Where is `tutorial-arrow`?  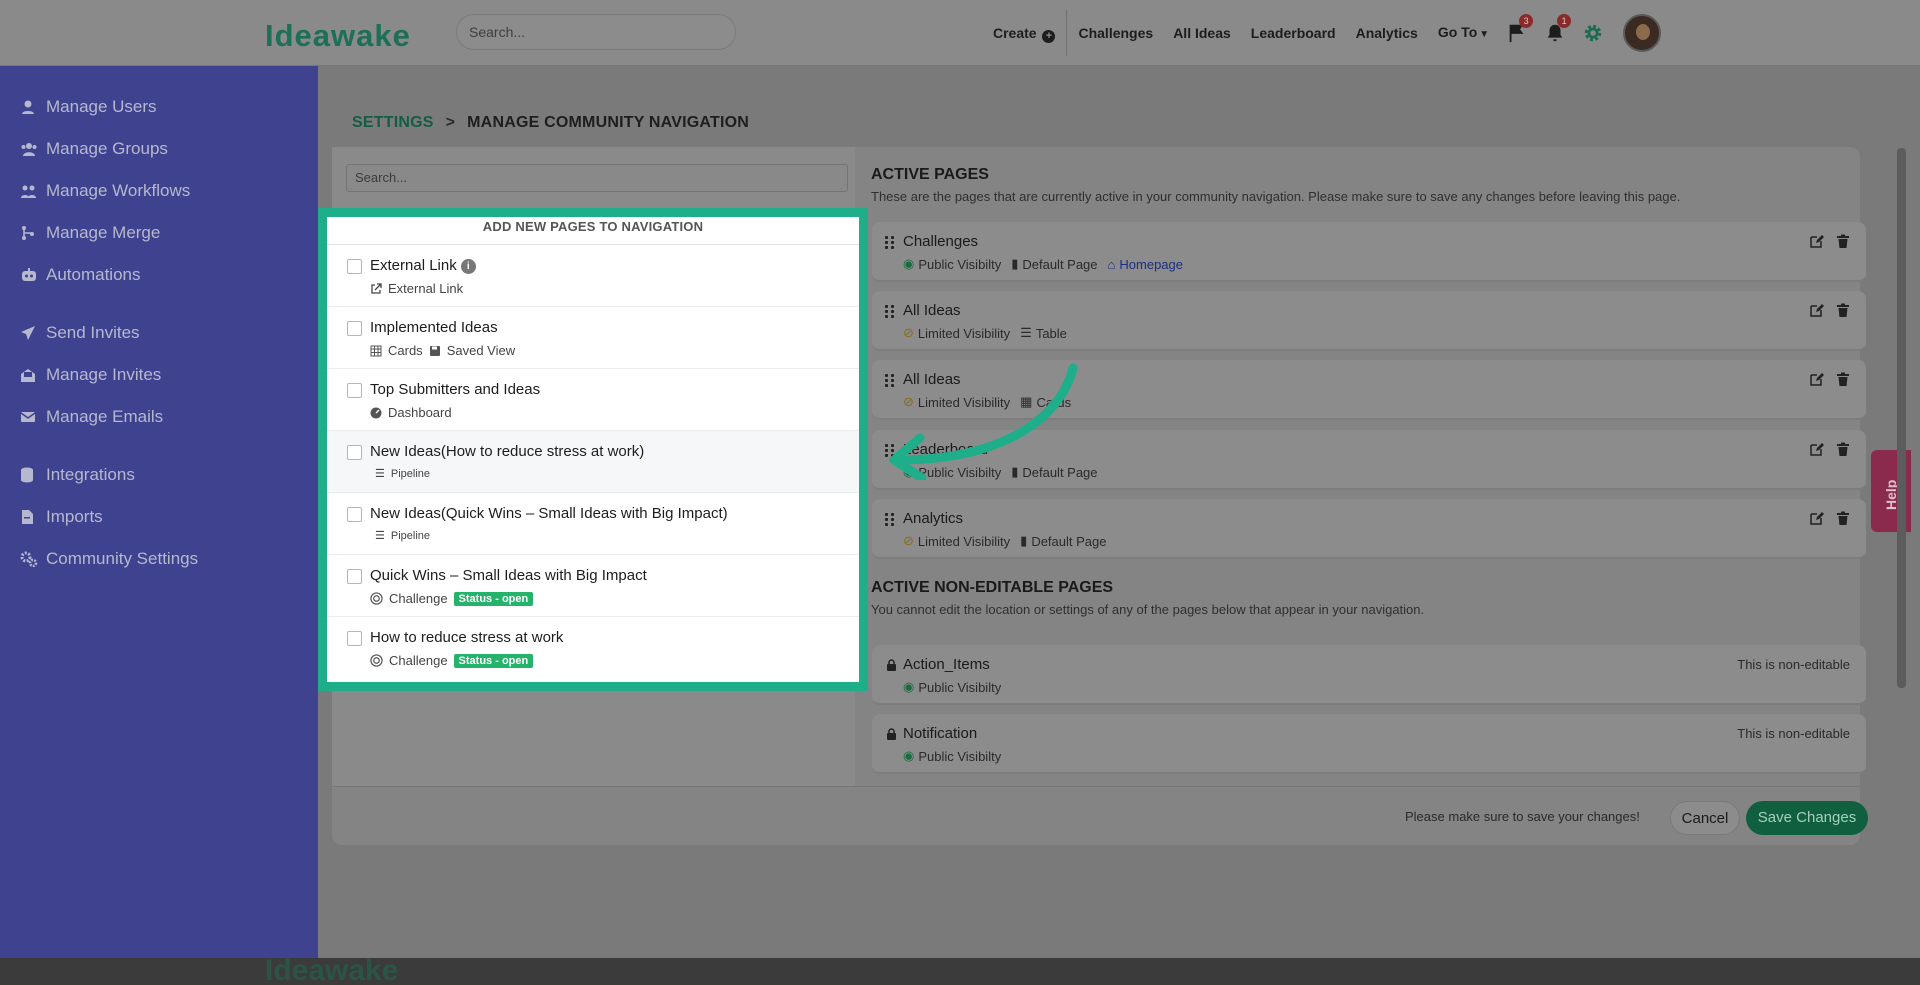
tutorial-arrow is located at coordinates (983, 421).